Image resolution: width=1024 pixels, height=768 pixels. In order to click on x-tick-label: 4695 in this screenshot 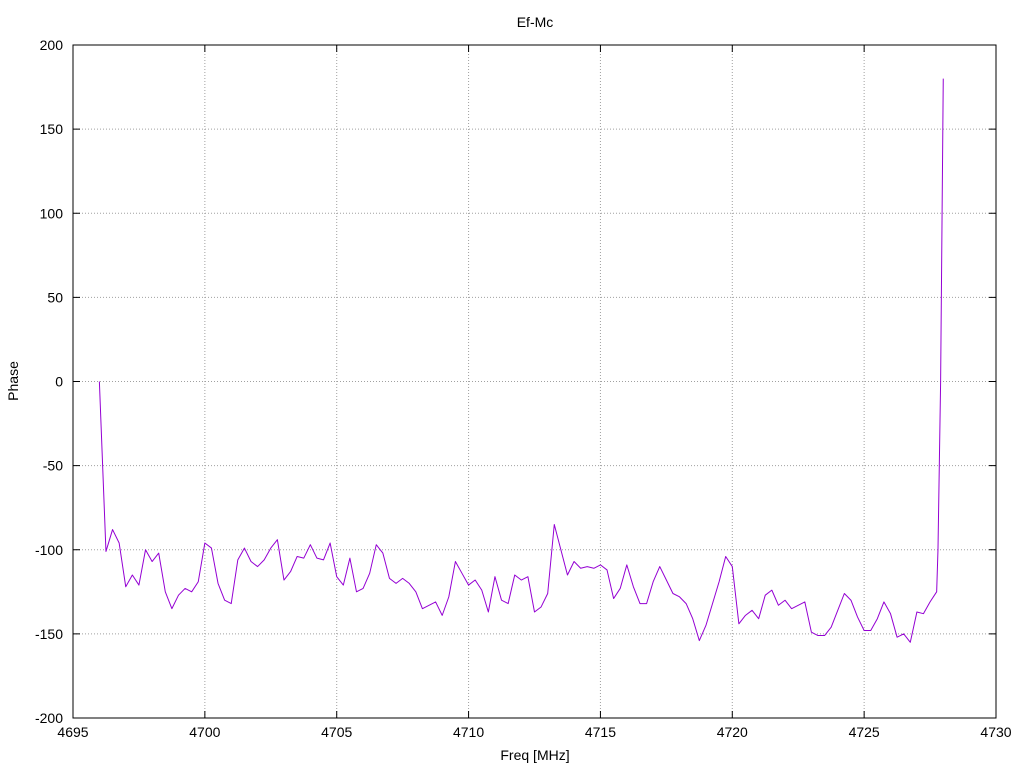, I will do `click(72, 732)`.